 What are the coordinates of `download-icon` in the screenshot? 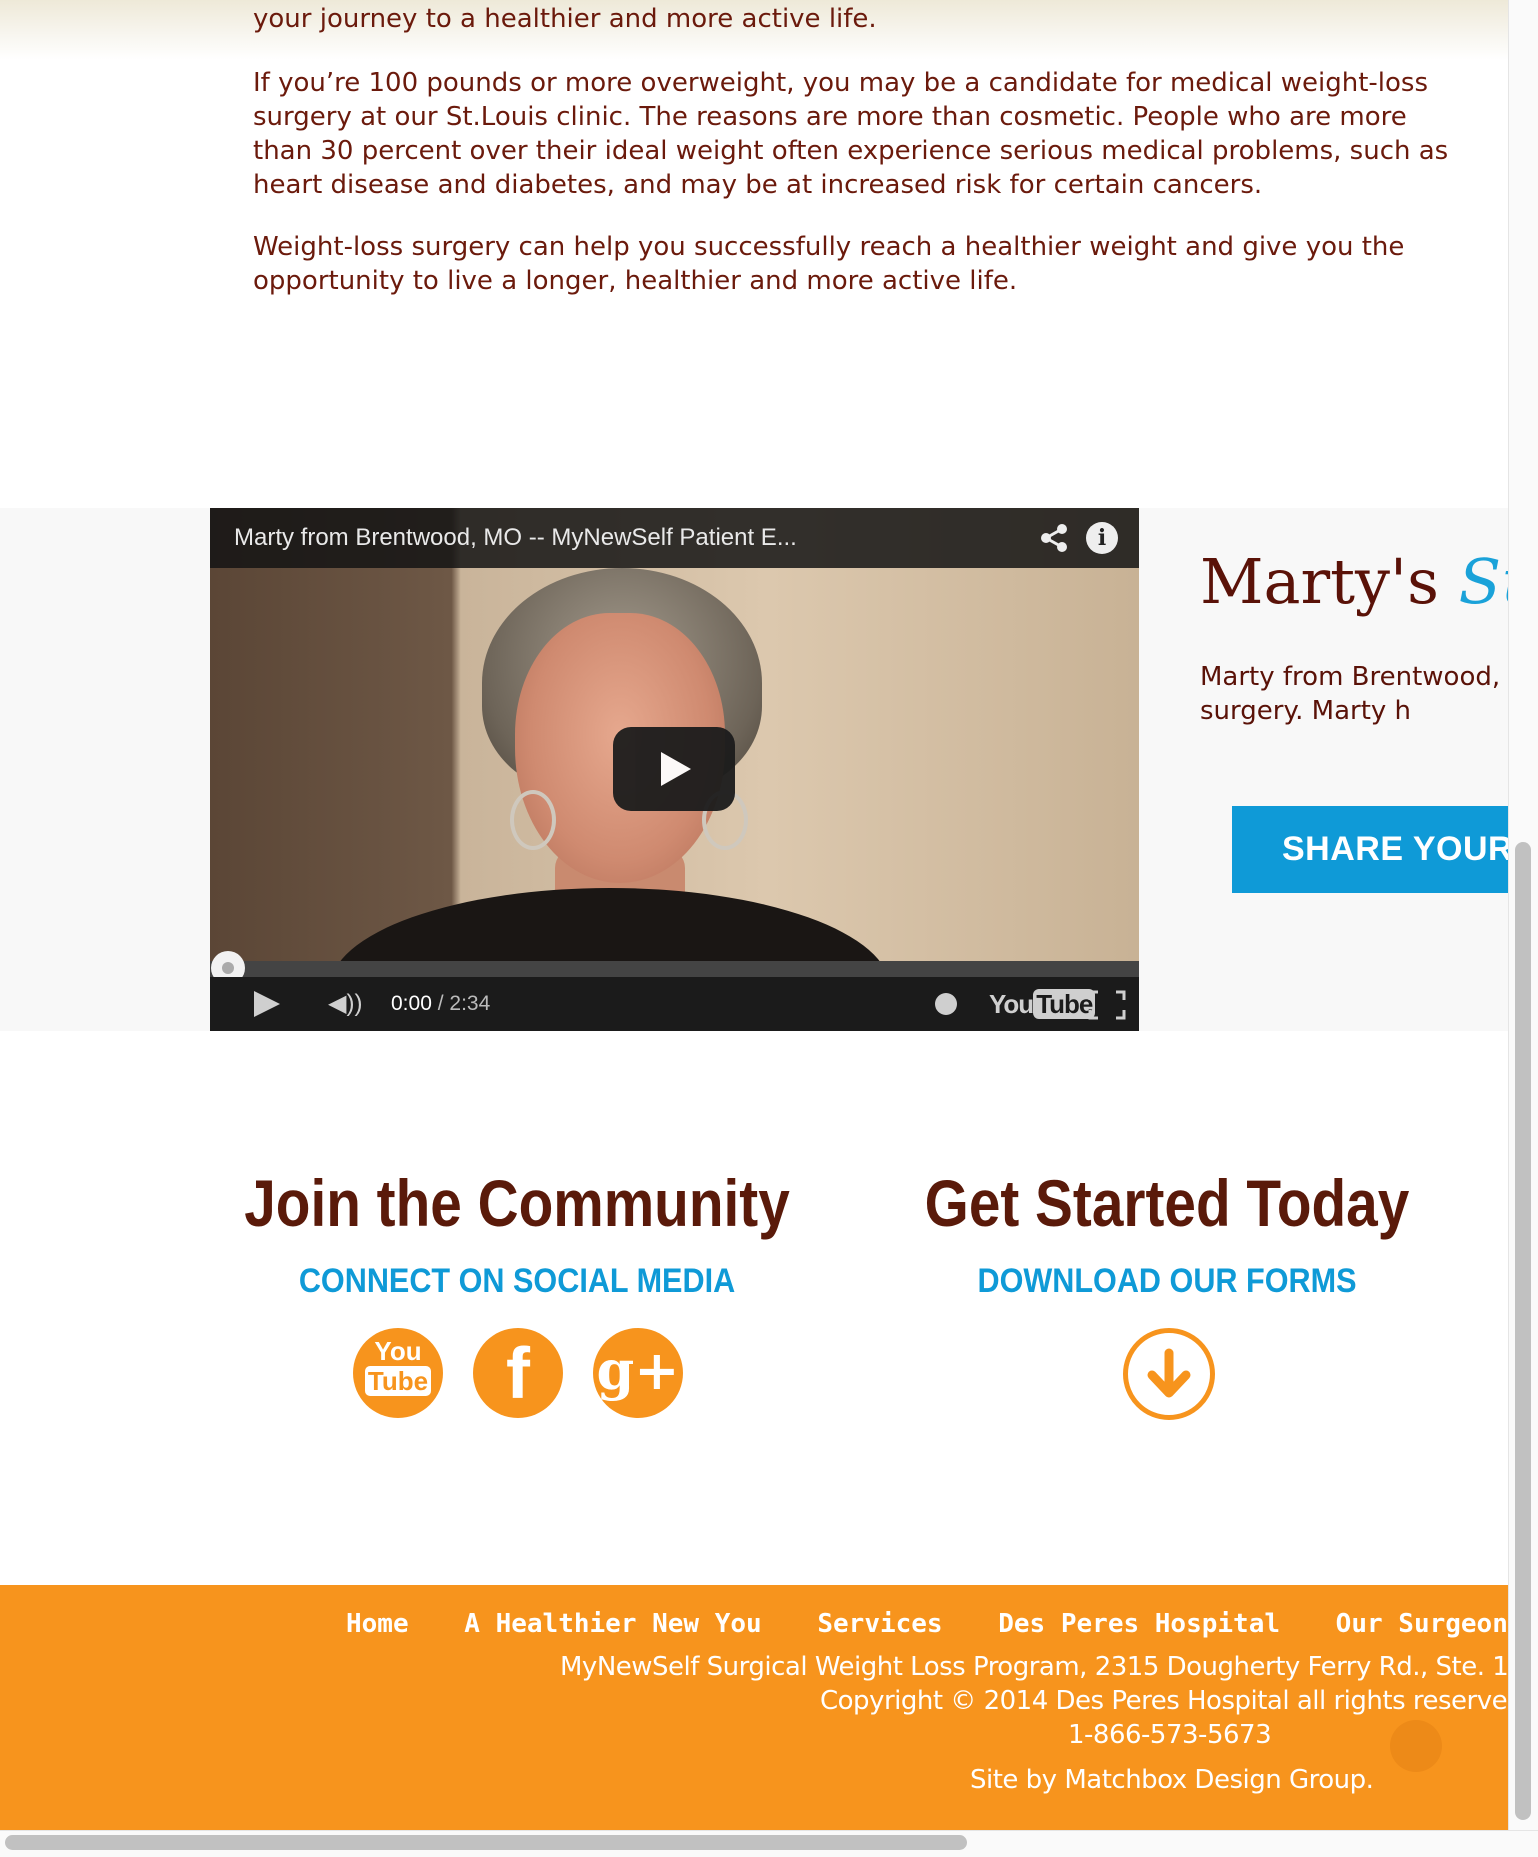 It's located at (1169, 1374).